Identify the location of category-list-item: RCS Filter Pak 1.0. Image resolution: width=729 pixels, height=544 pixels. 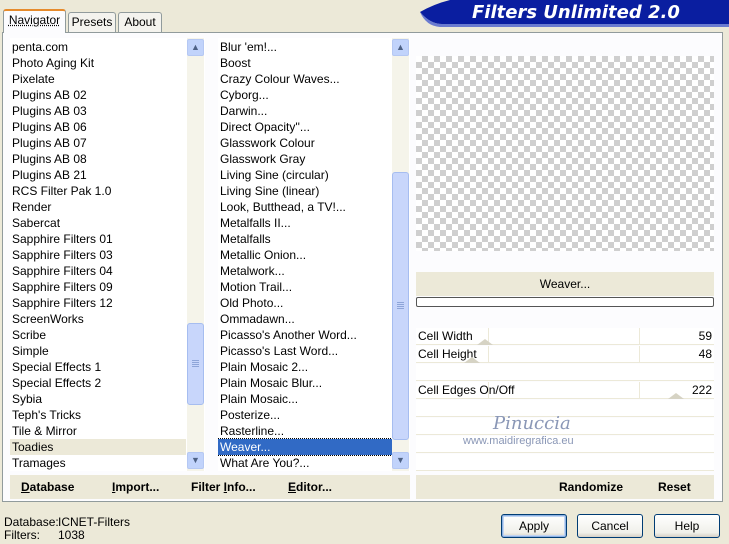
(98, 191).